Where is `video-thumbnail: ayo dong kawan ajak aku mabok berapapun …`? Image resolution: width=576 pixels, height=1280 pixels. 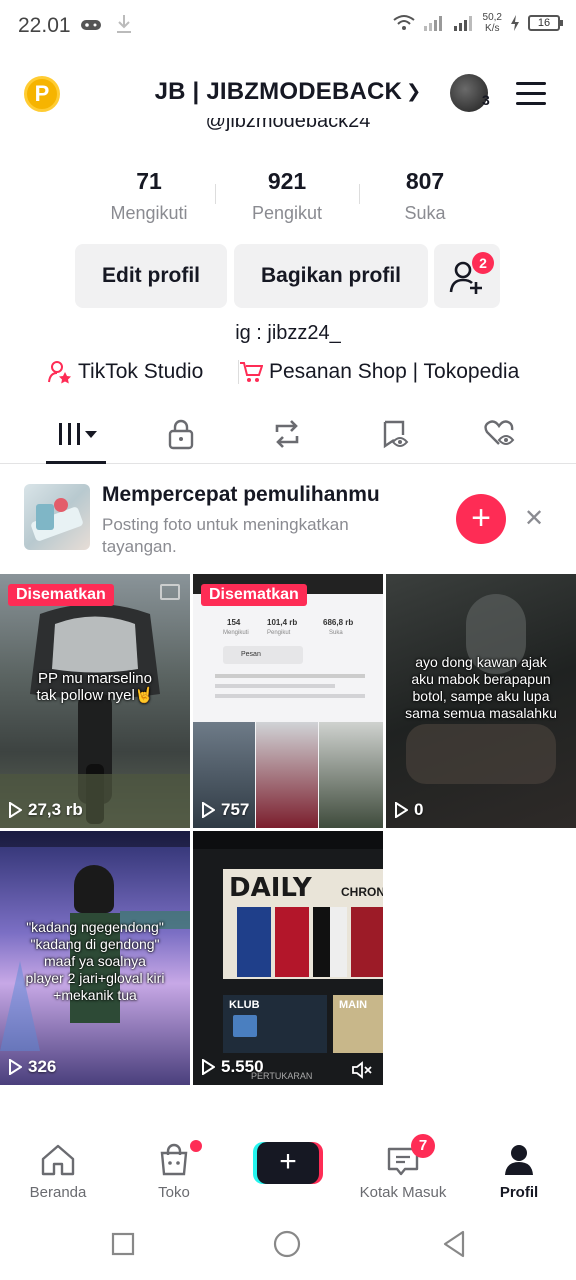
video-thumbnail: ayo dong kawan ajak aku mabok berapapun … is located at coordinates (481, 701).